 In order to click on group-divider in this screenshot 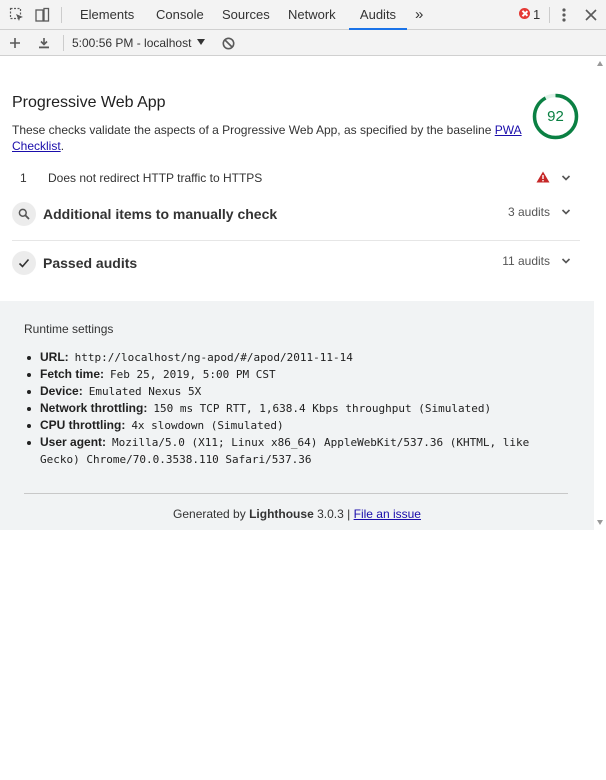, I will do `click(296, 240)`.